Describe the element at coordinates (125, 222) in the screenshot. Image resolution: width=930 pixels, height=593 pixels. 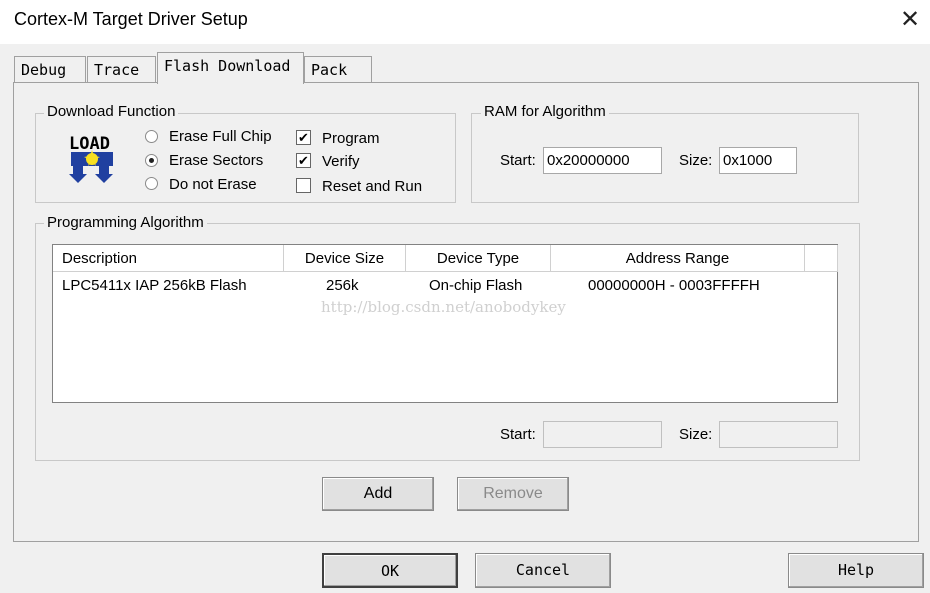
I see `programming-algorithm-label: Programming Algorithm` at that location.